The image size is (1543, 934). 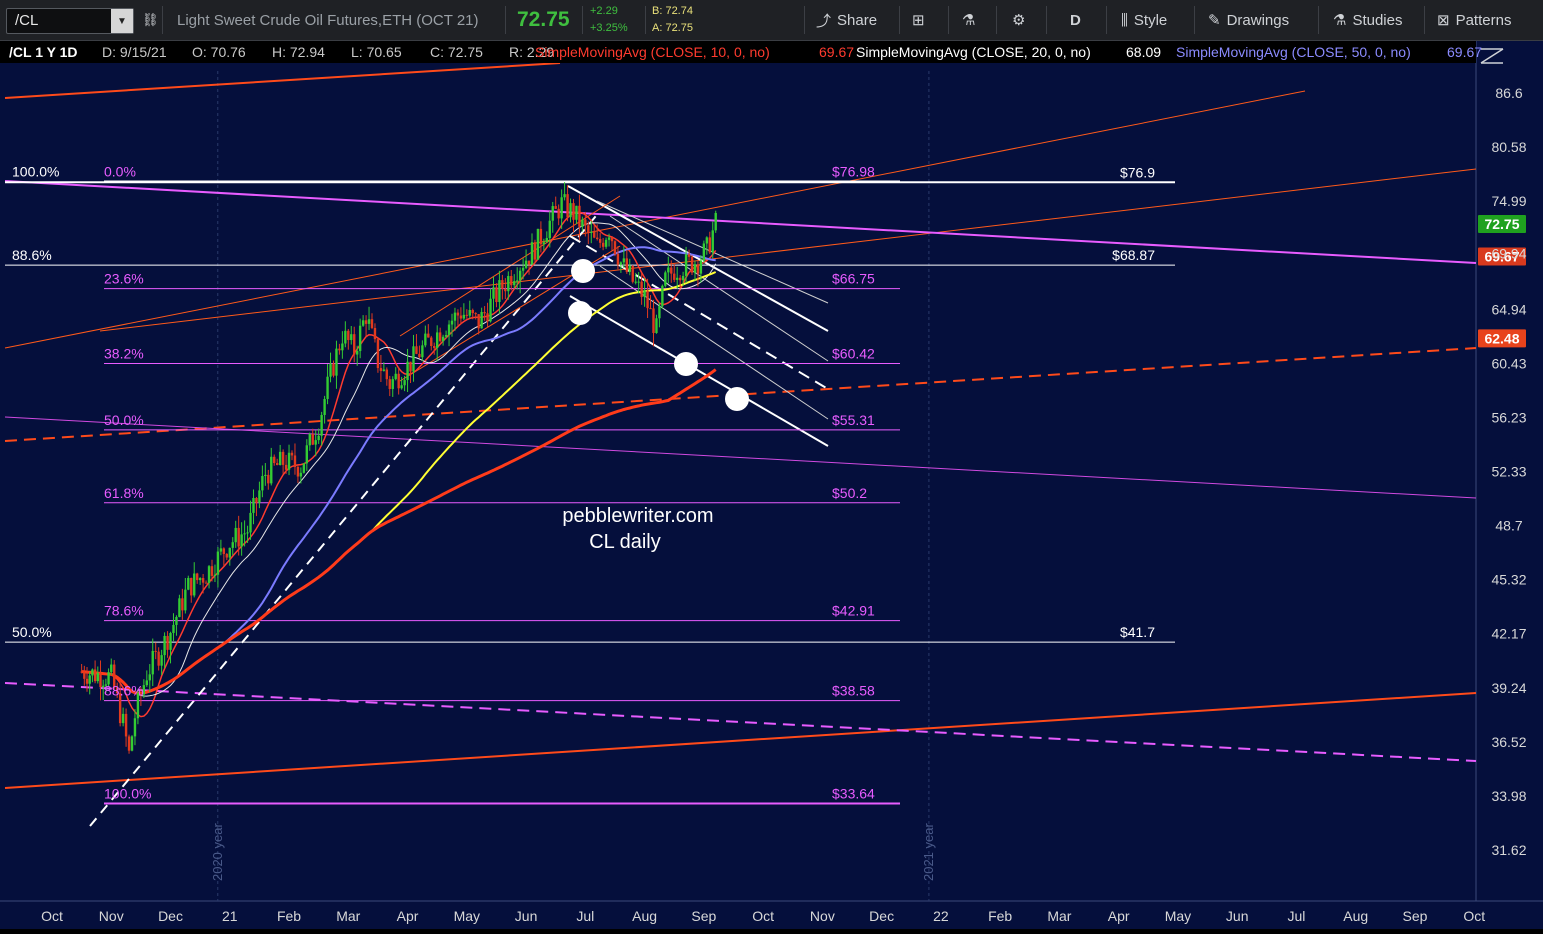 I want to click on symbol-input: /CL ▼, so click(x=70, y=21).